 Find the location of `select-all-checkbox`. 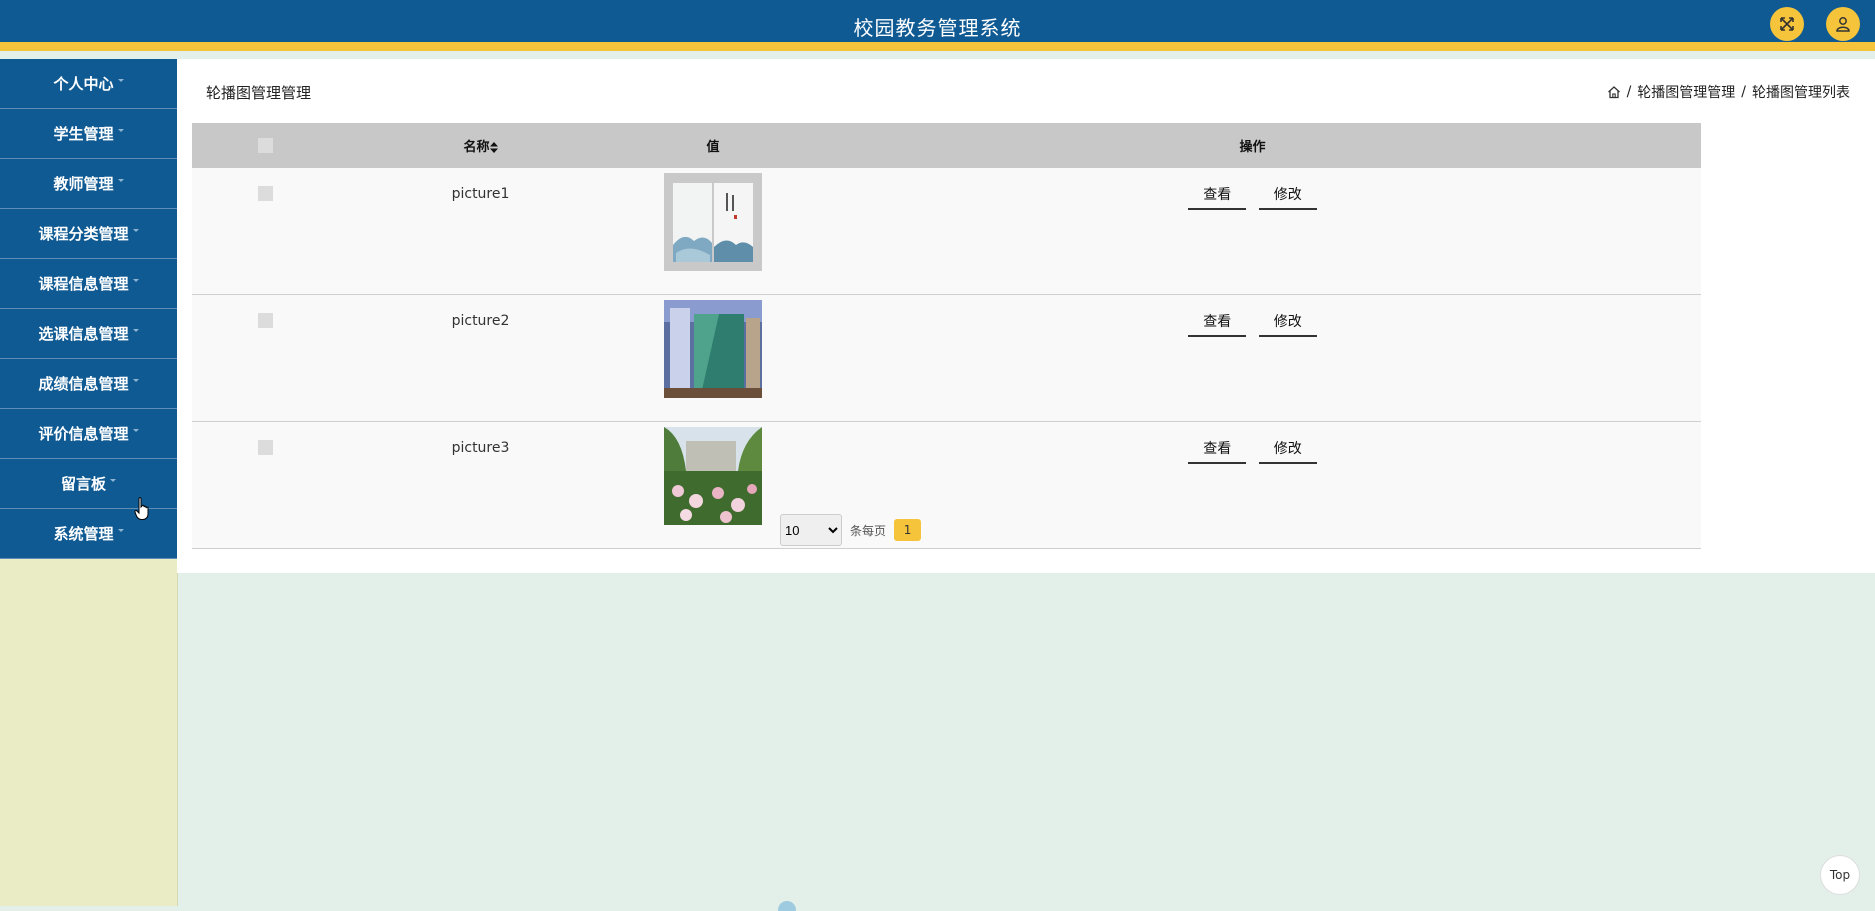

select-all-checkbox is located at coordinates (265, 145).